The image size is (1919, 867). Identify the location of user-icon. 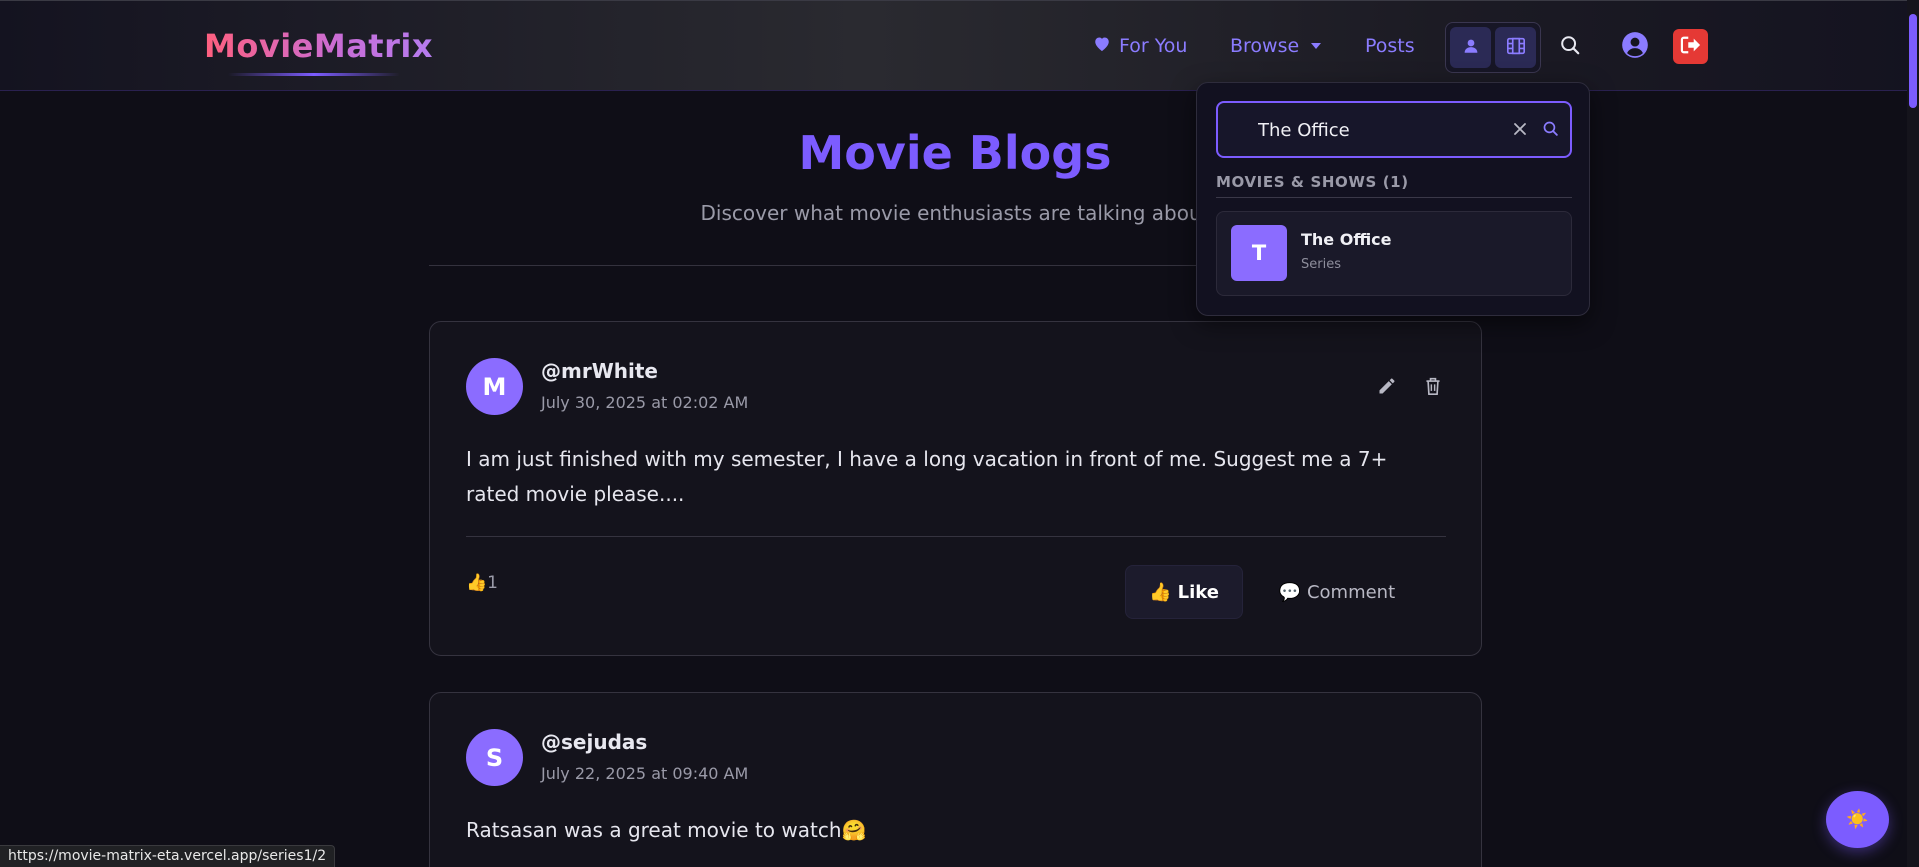
(1471, 48).